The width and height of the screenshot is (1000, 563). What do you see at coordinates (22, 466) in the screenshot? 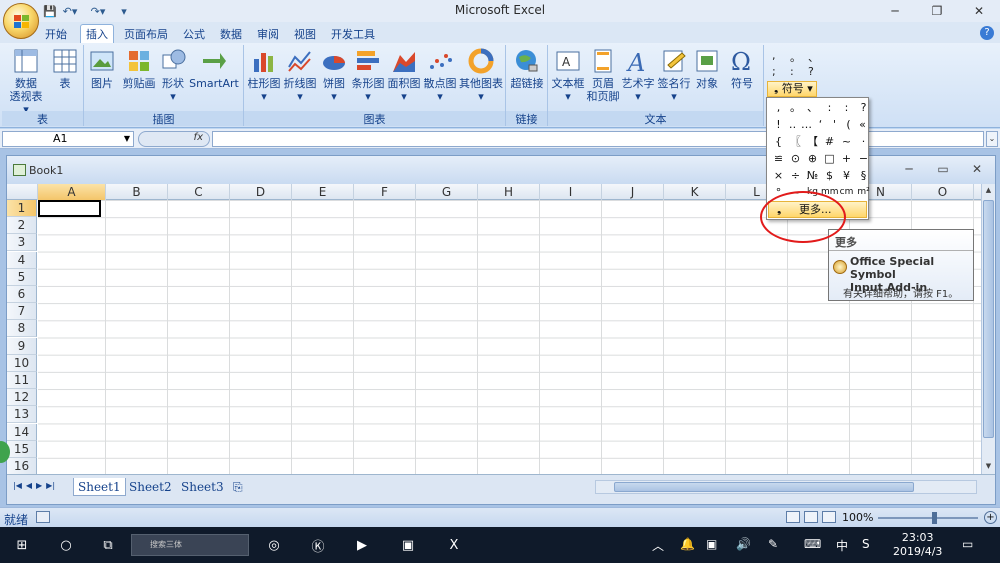
I see `row-header-16: 16` at bounding box center [22, 466].